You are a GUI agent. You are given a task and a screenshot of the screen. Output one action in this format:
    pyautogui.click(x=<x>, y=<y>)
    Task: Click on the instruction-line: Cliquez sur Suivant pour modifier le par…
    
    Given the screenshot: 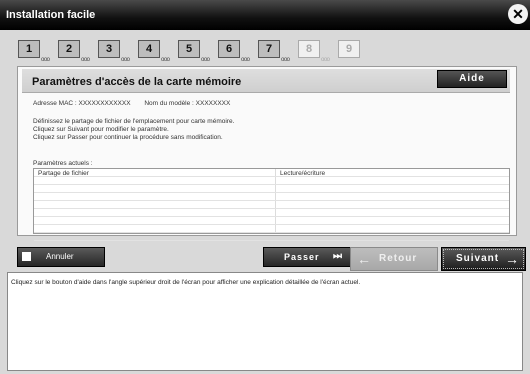 What is the action you would take?
    pyautogui.click(x=101, y=129)
    